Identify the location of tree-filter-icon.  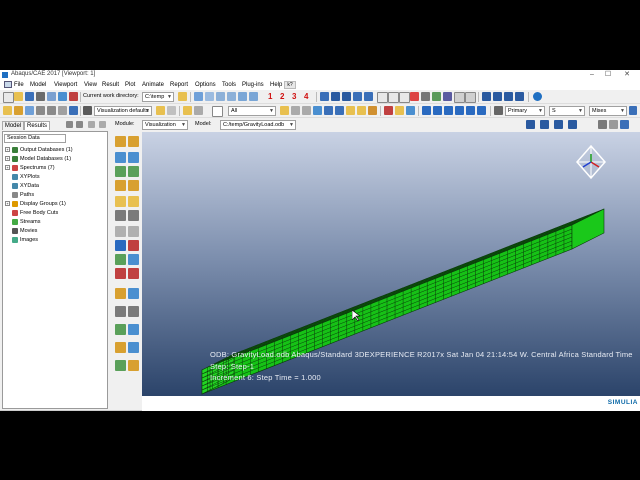
(69, 124).